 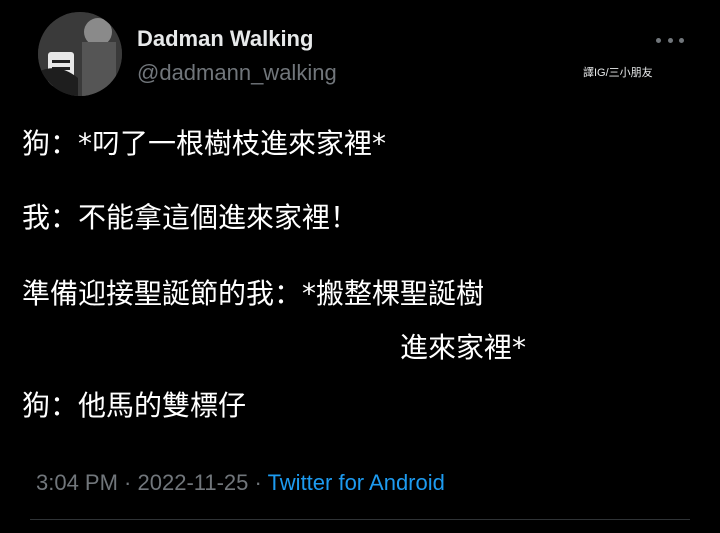 I want to click on divider, so click(x=360, y=519).